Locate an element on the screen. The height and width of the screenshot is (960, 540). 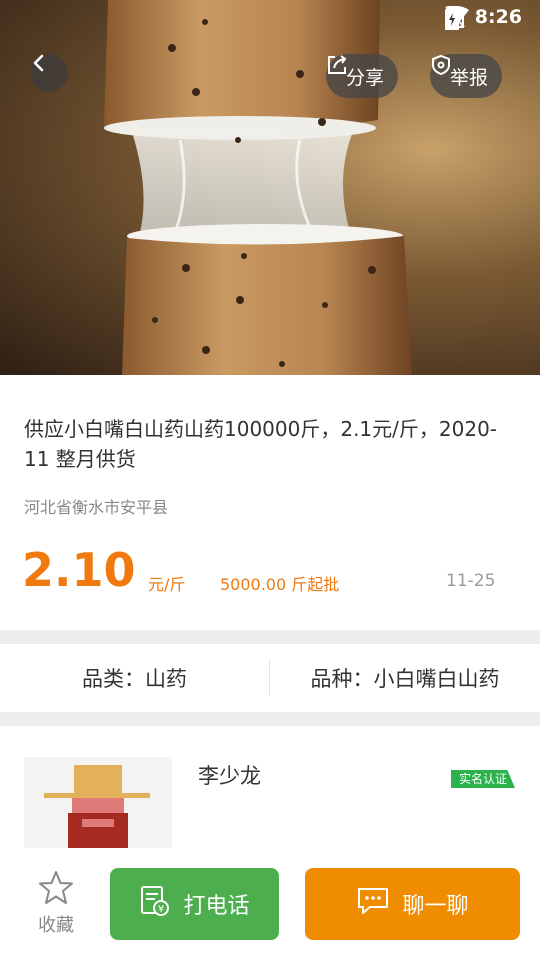
favorite-button: 收藏 is located at coordinates (56, 903).